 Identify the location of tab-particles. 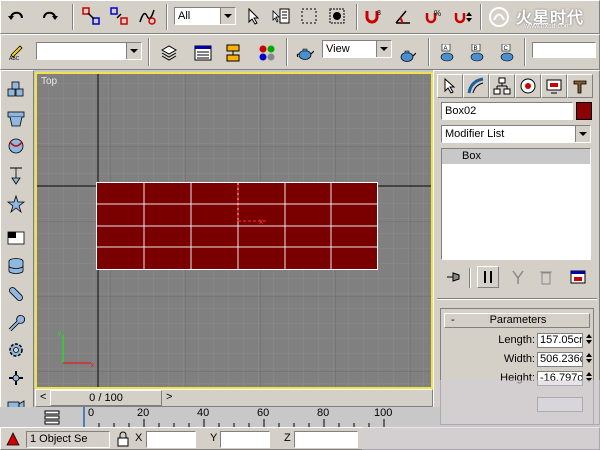
(16, 294).